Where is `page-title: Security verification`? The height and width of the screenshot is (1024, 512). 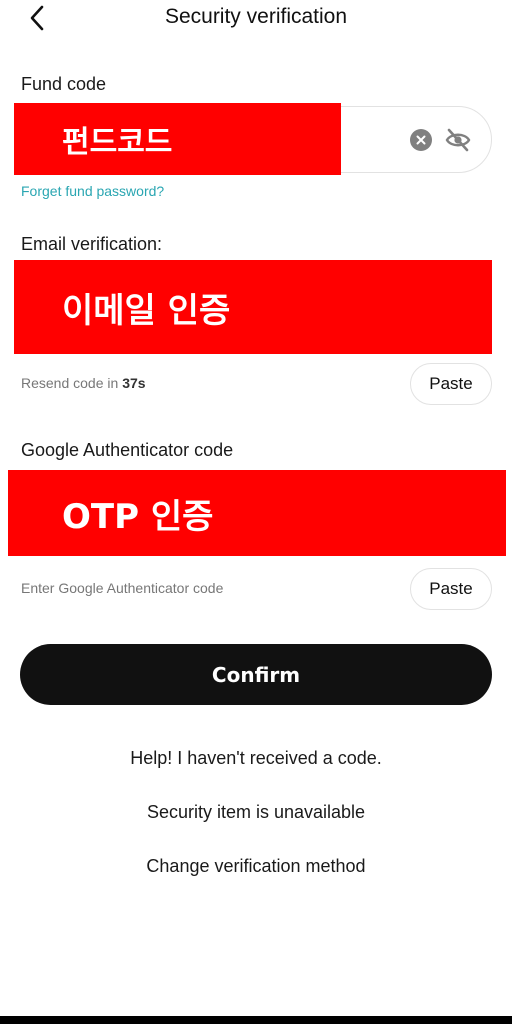
page-title: Security verification is located at coordinates (256, 16).